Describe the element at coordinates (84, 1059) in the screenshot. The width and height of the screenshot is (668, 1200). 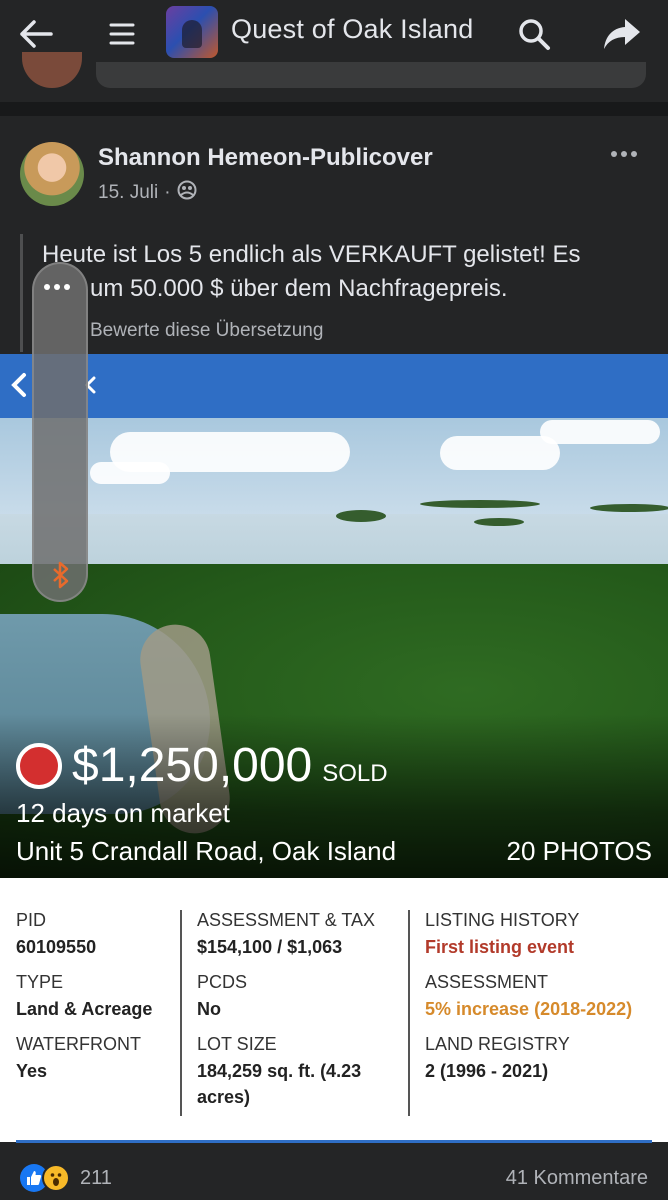
I see `detail-cell: WATERFRONT Yes` at that location.